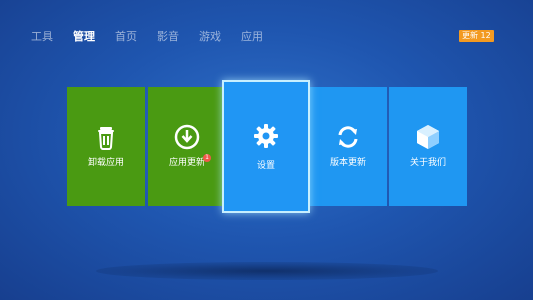  I want to click on uninstall-apps-tile: 卸载应用, so click(106, 146).